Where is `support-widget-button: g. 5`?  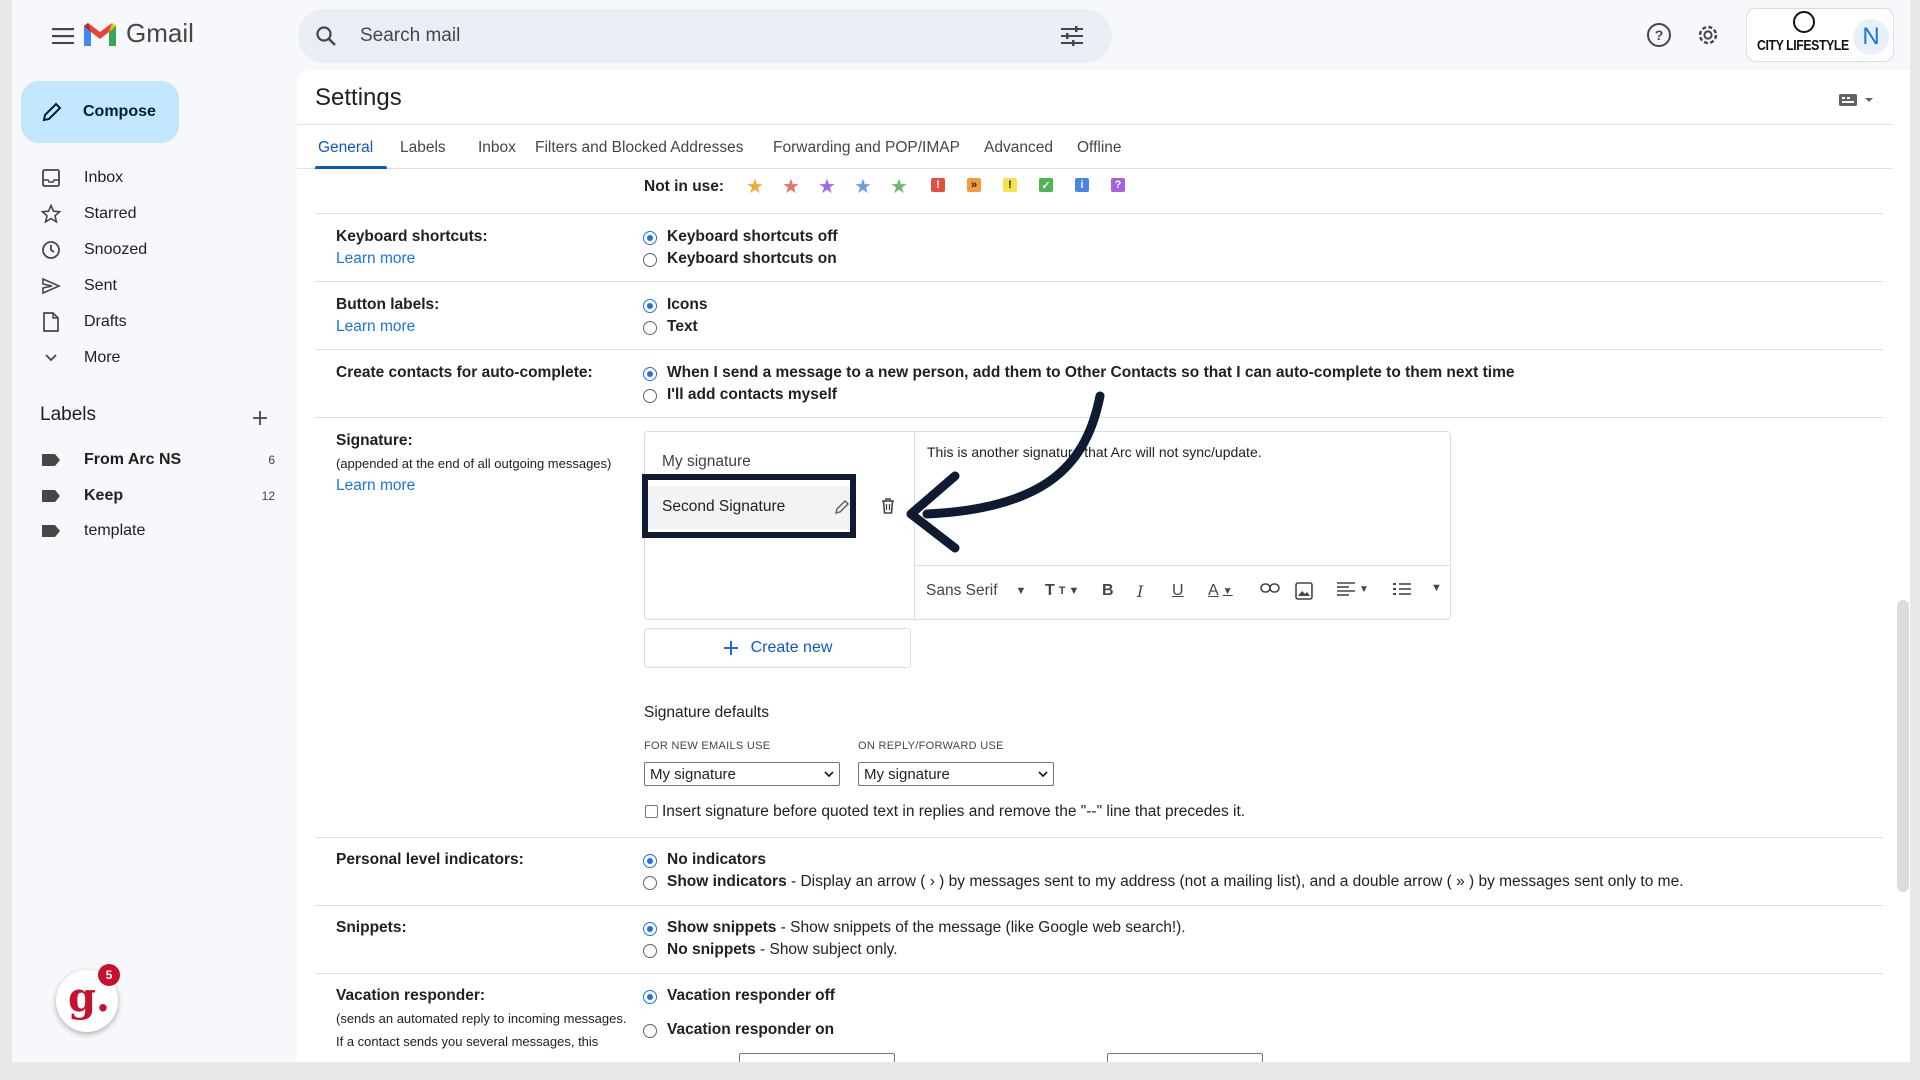
support-widget-button: g. 5 is located at coordinates (88, 998).